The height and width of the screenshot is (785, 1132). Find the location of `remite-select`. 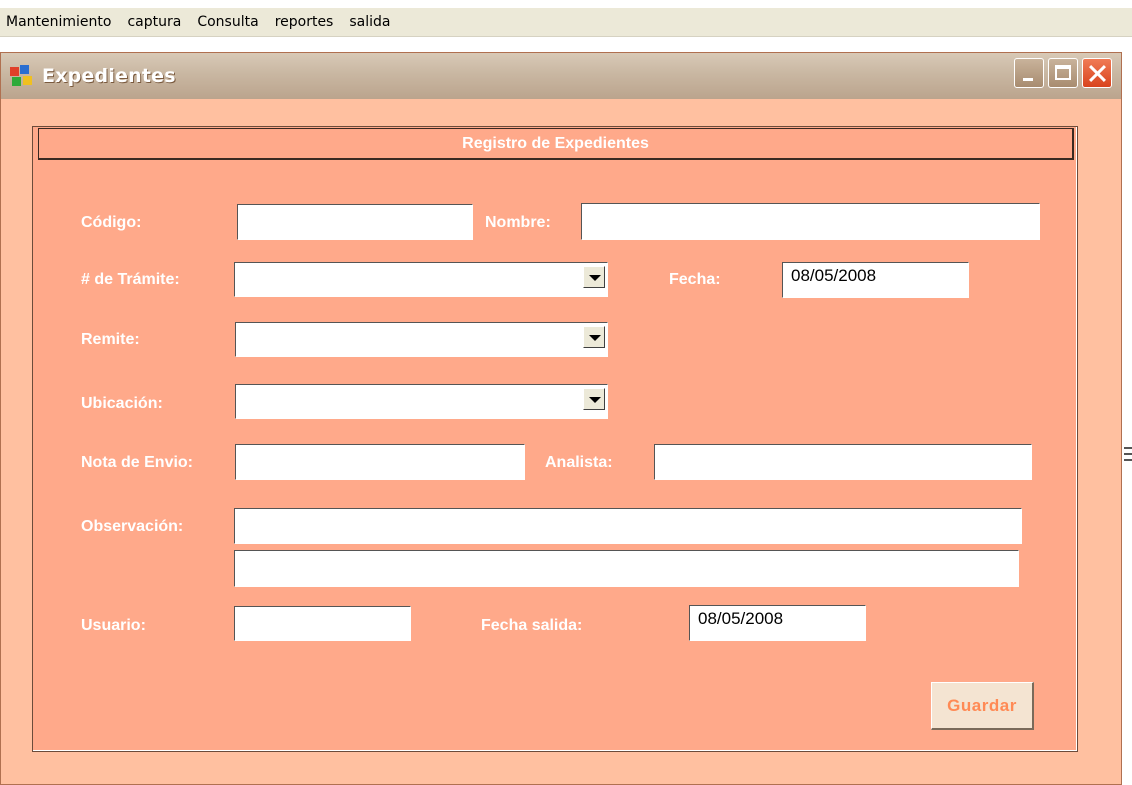

remite-select is located at coordinates (421, 339).